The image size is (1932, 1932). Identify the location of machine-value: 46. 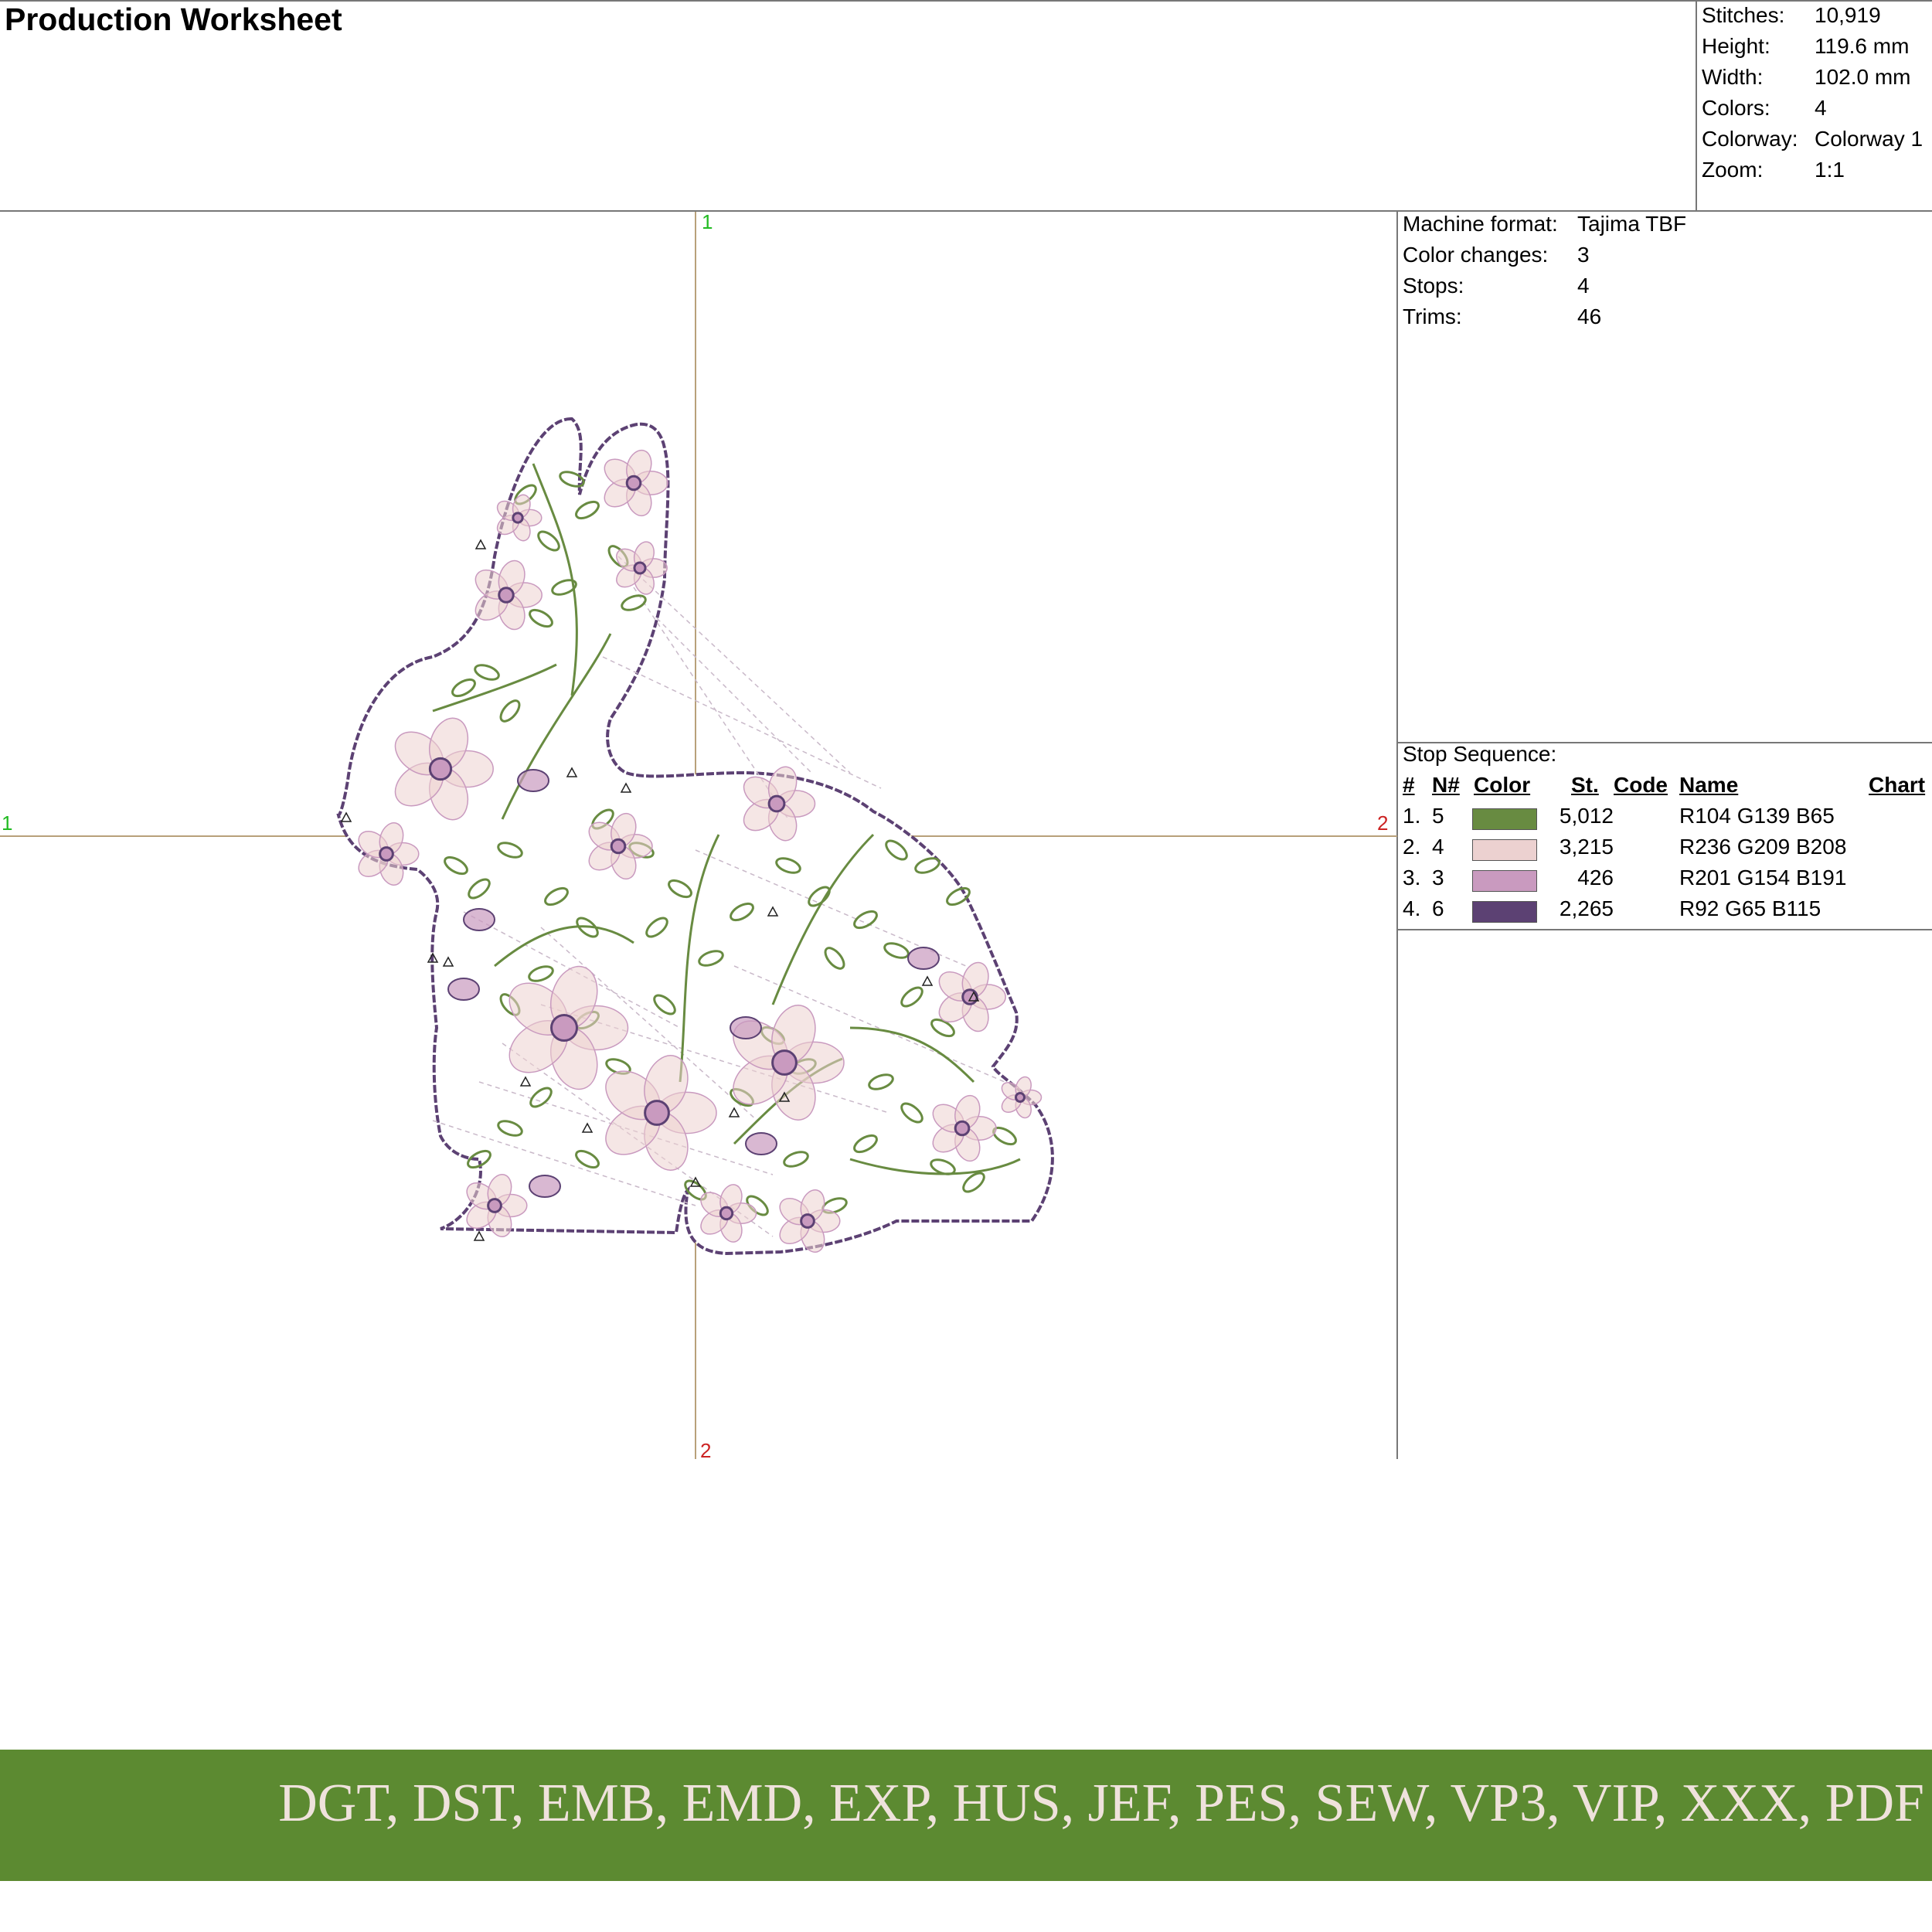
(1589, 316).